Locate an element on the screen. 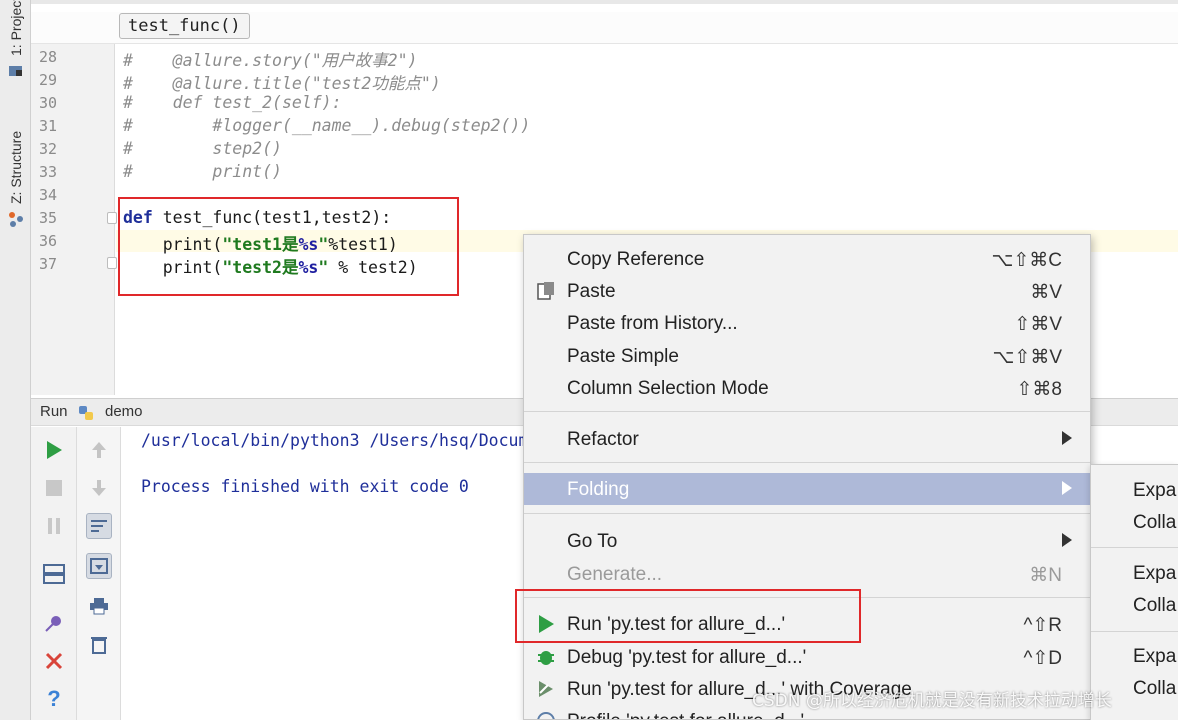 This screenshot has height=720, width=1178. arrow-down-icon is located at coordinates (99, 488).